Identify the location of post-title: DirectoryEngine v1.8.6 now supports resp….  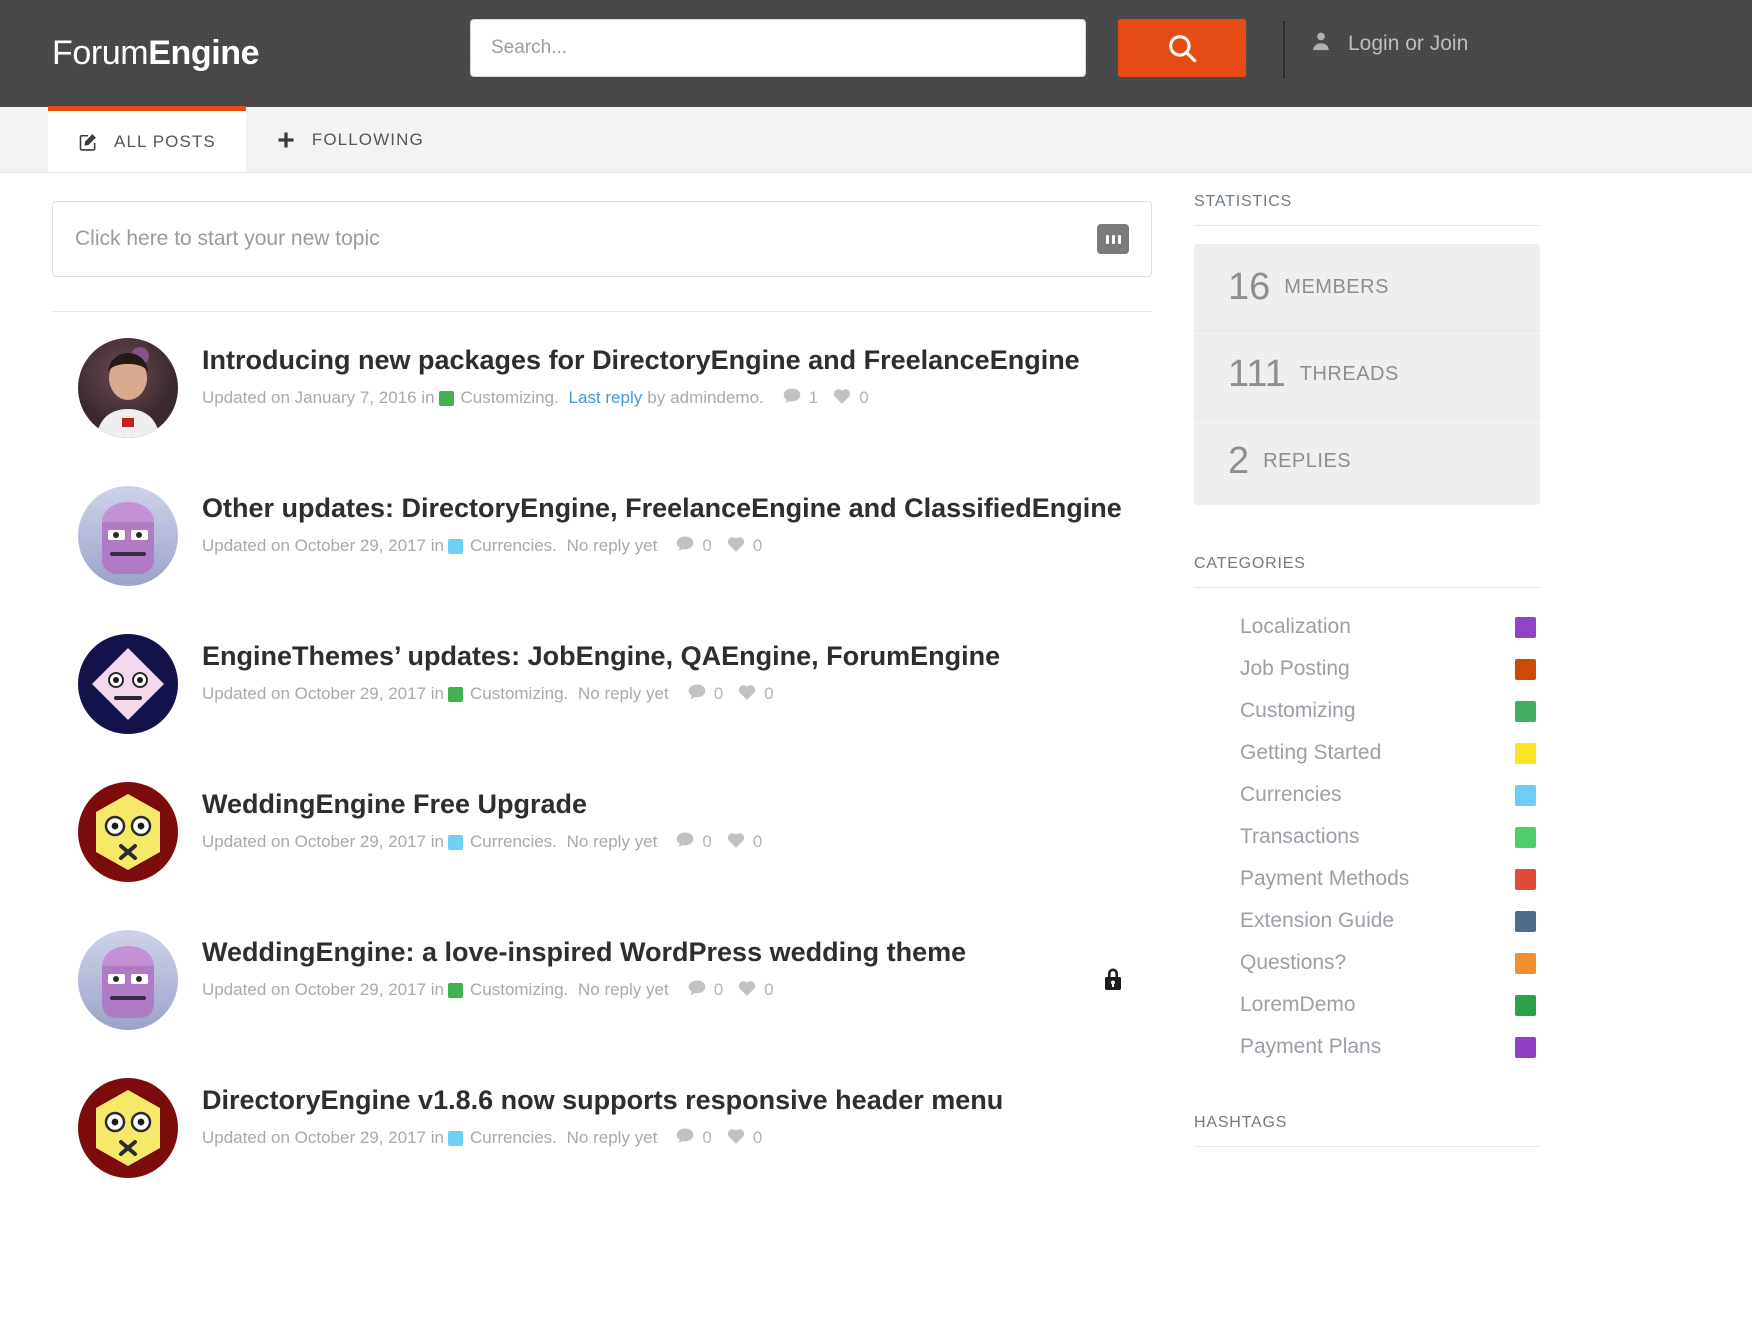
(677, 1100).